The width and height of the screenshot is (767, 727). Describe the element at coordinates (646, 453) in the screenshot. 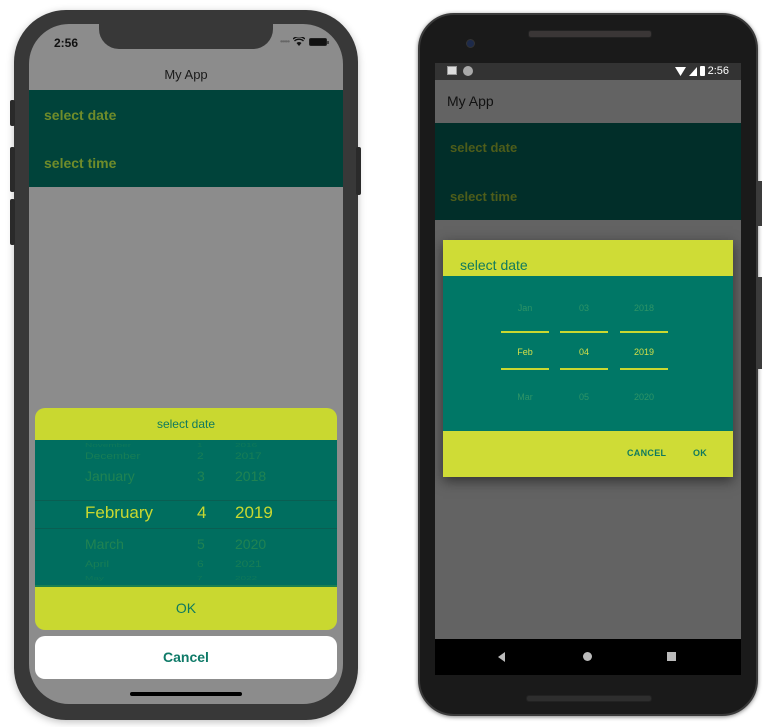

I see `android-cancel-button: CANCEL` at that location.